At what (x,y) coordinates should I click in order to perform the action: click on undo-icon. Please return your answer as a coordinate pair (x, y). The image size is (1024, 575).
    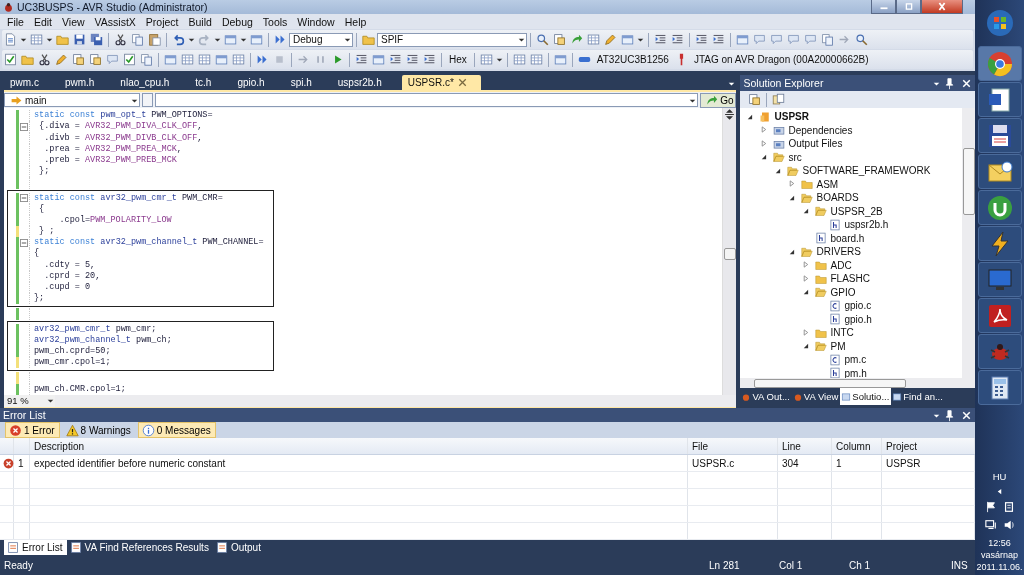
    Looking at the image, I should click on (178, 40).